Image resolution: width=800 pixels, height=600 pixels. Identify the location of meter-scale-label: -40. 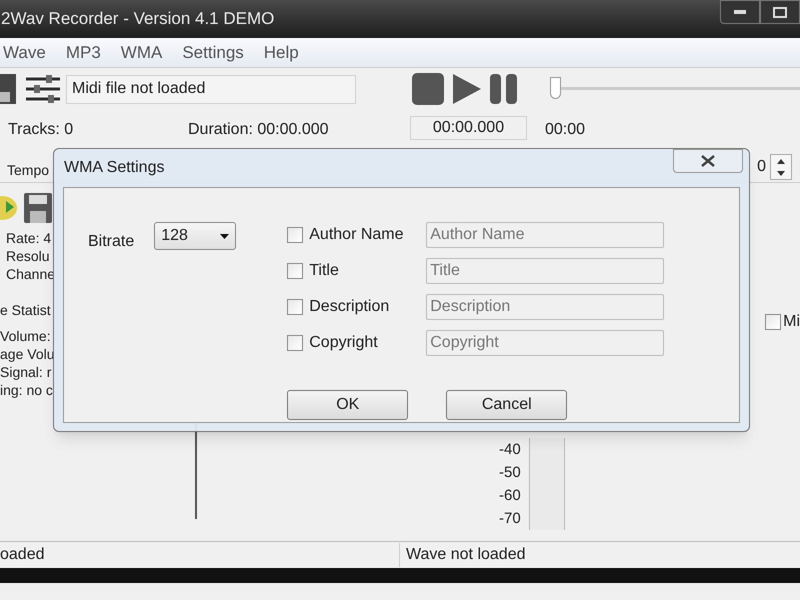
(510, 450).